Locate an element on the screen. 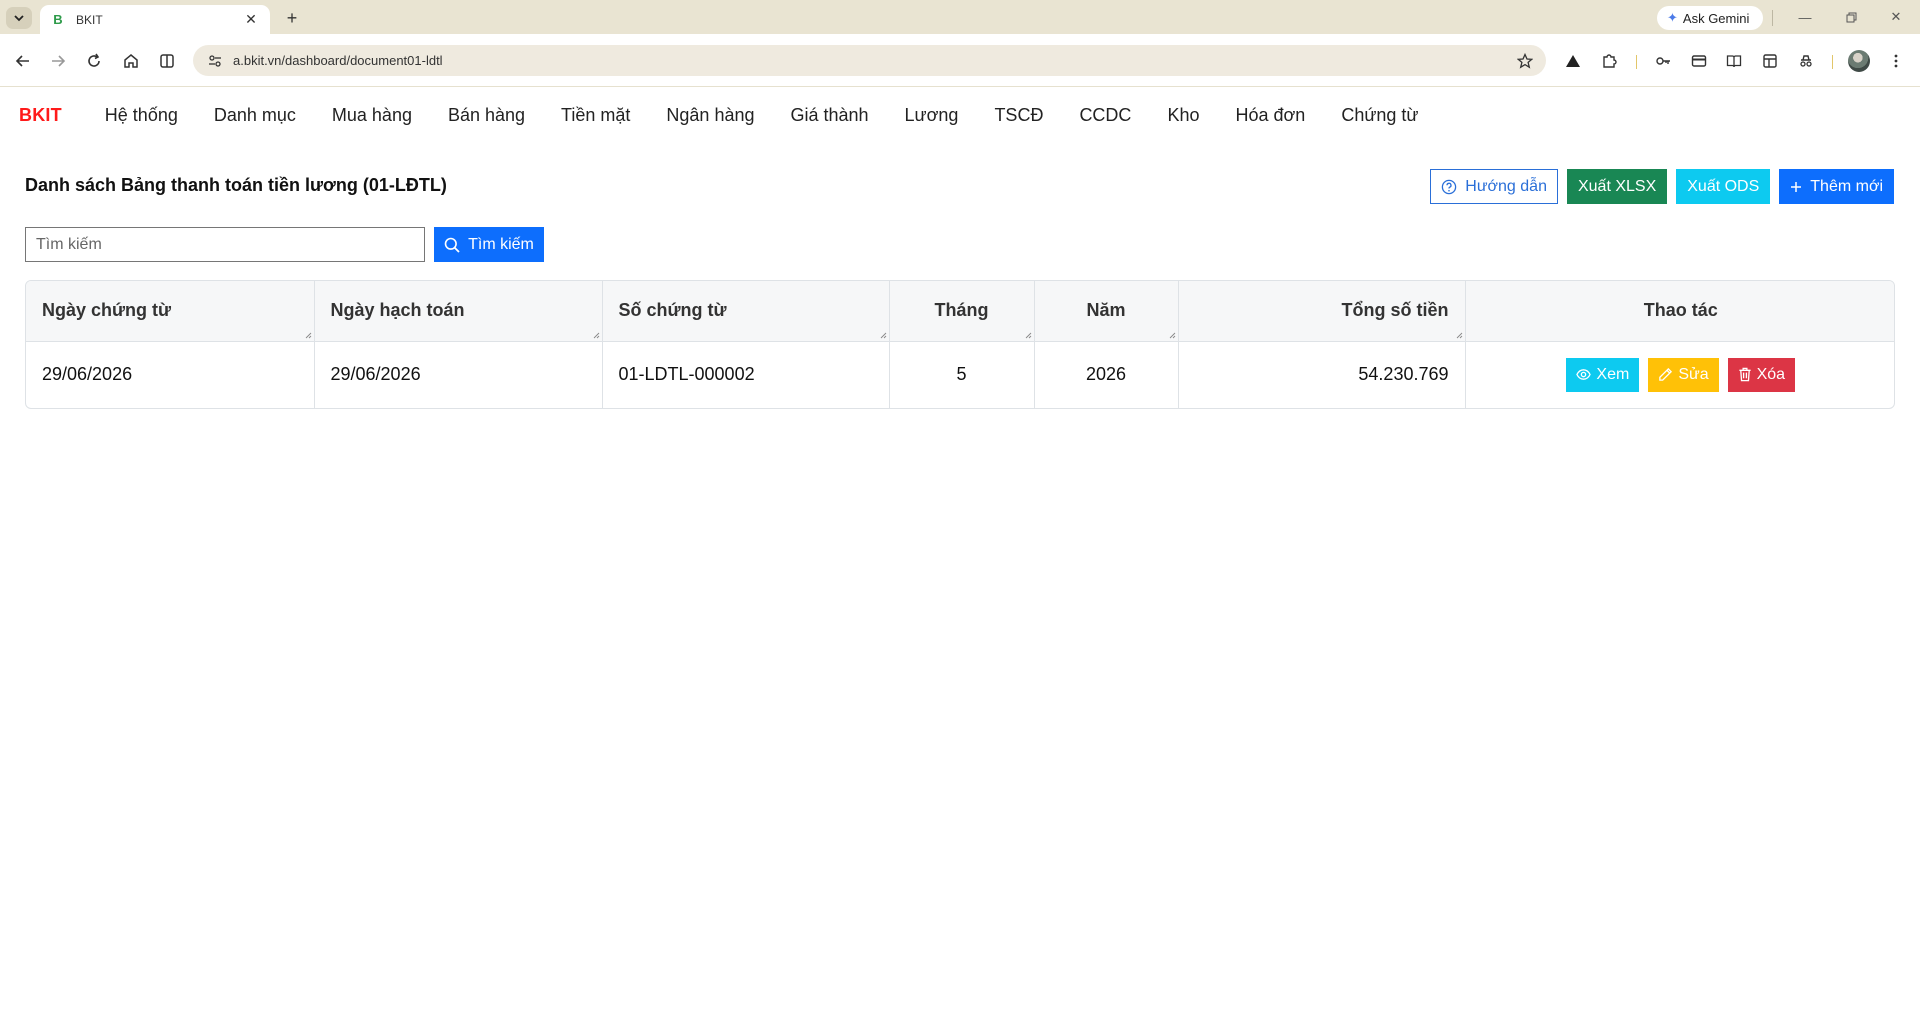  column-header-thang: Tháng is located at coordinates (962, 311).